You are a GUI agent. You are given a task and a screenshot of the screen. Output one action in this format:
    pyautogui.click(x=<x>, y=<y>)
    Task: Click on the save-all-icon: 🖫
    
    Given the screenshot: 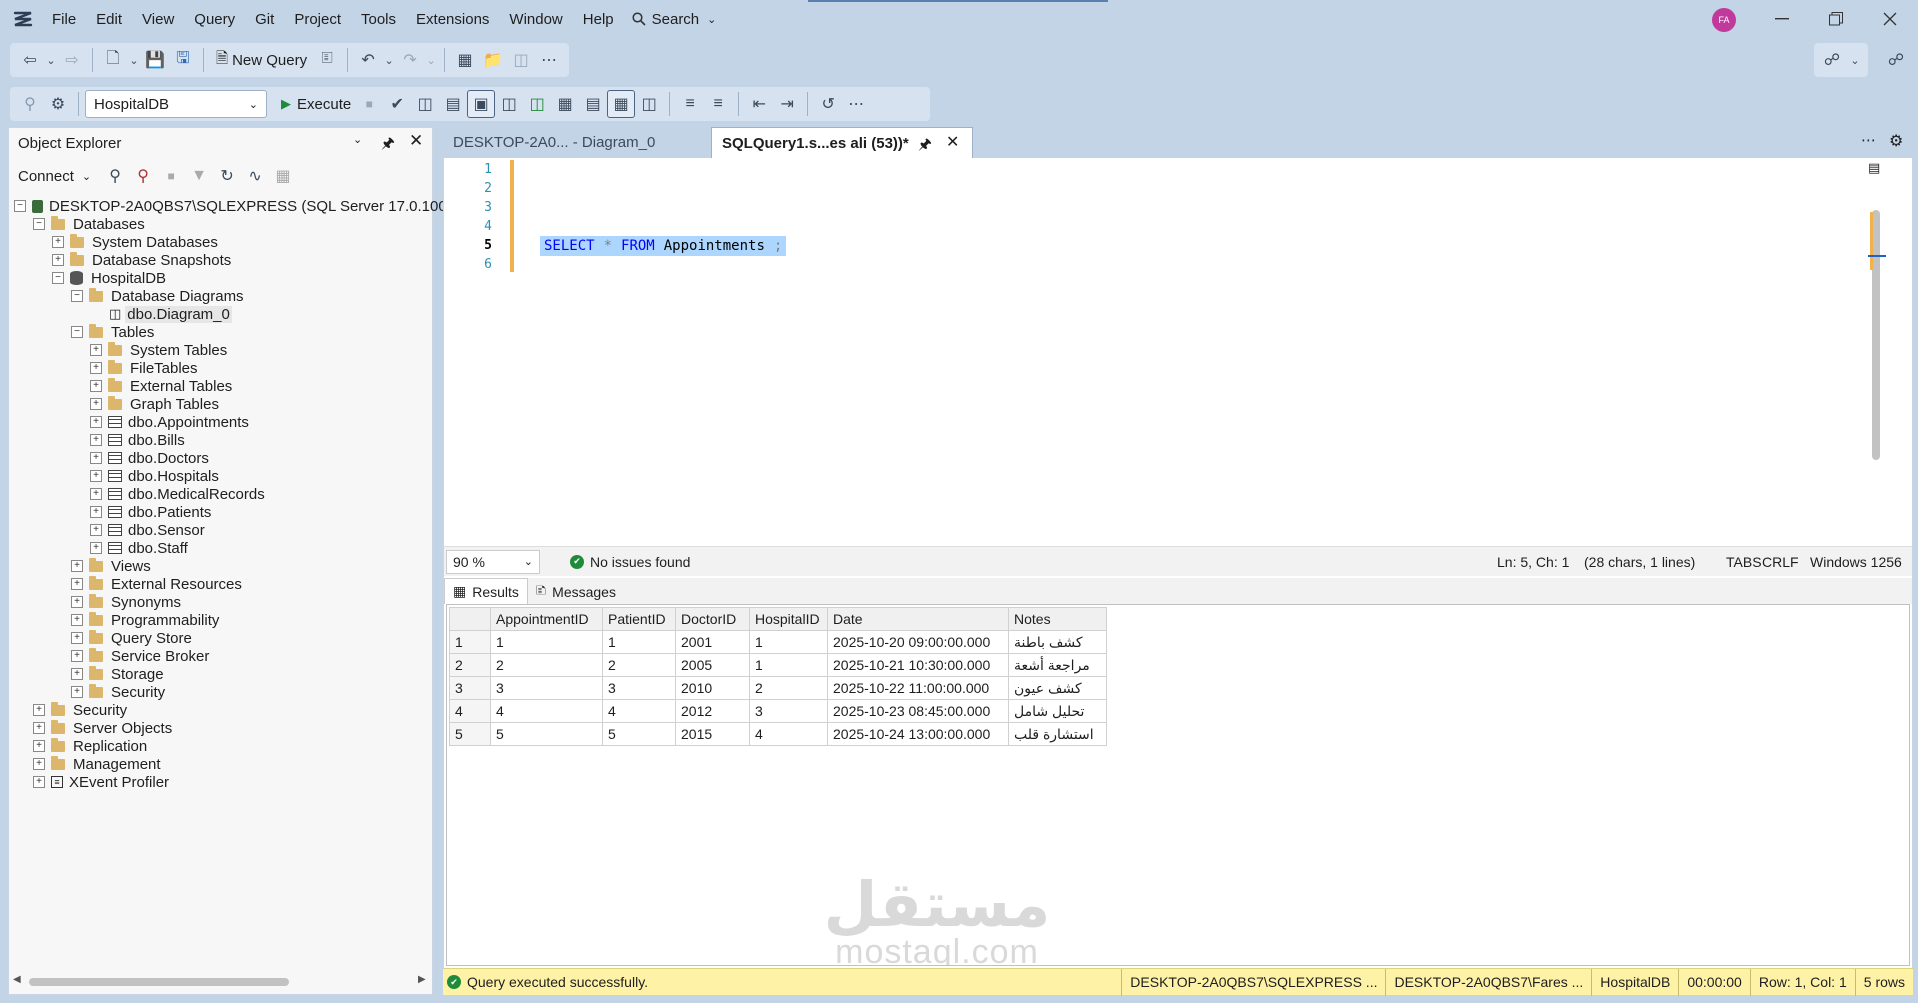 What is the action you would take?
    pyautogui.click(x=183, y=60)
    